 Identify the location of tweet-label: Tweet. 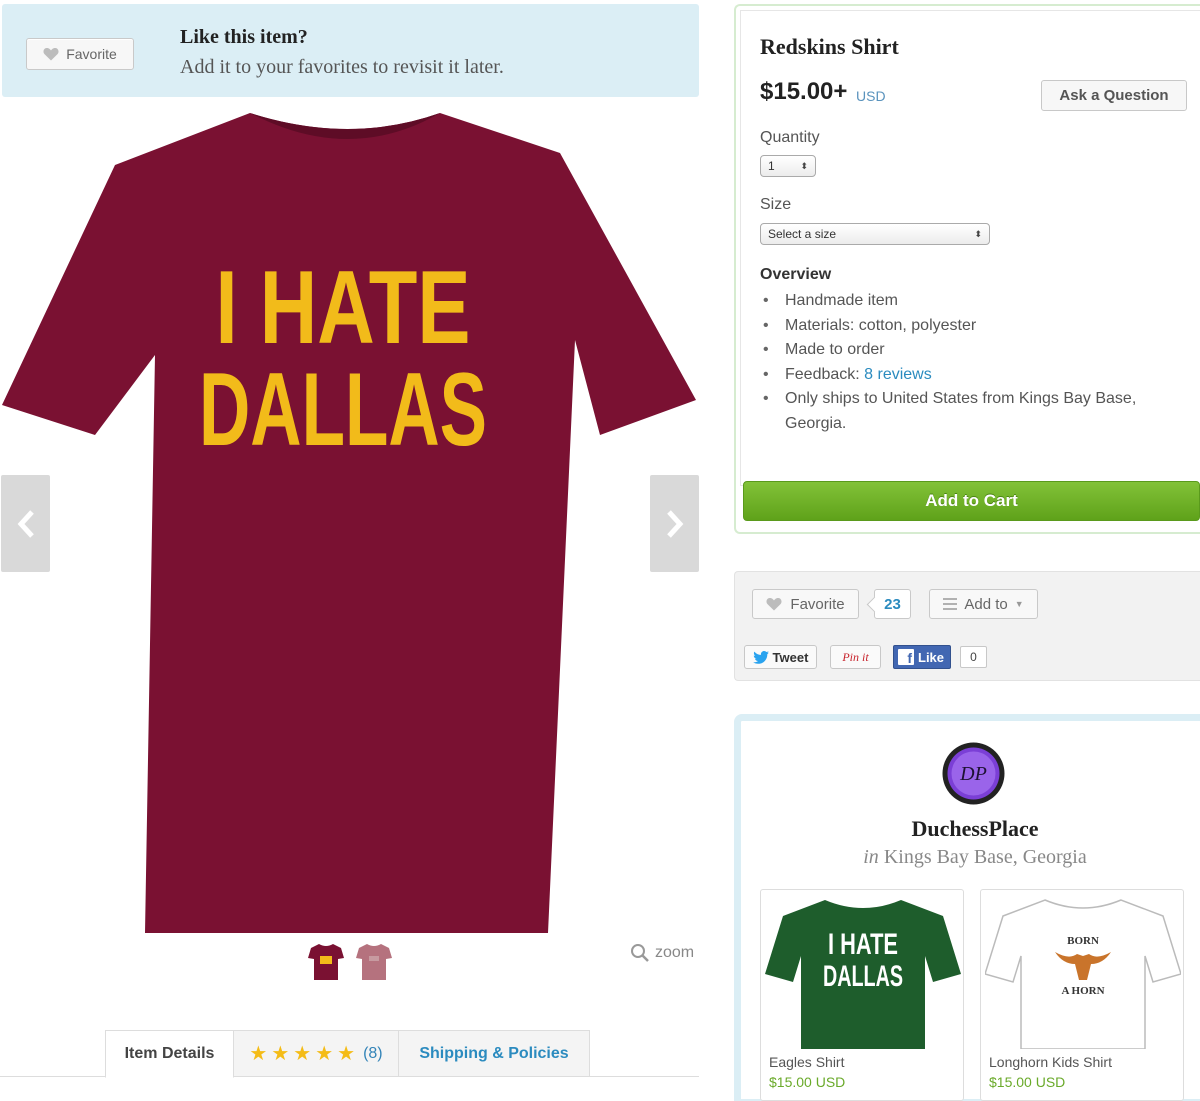
(790, 657).